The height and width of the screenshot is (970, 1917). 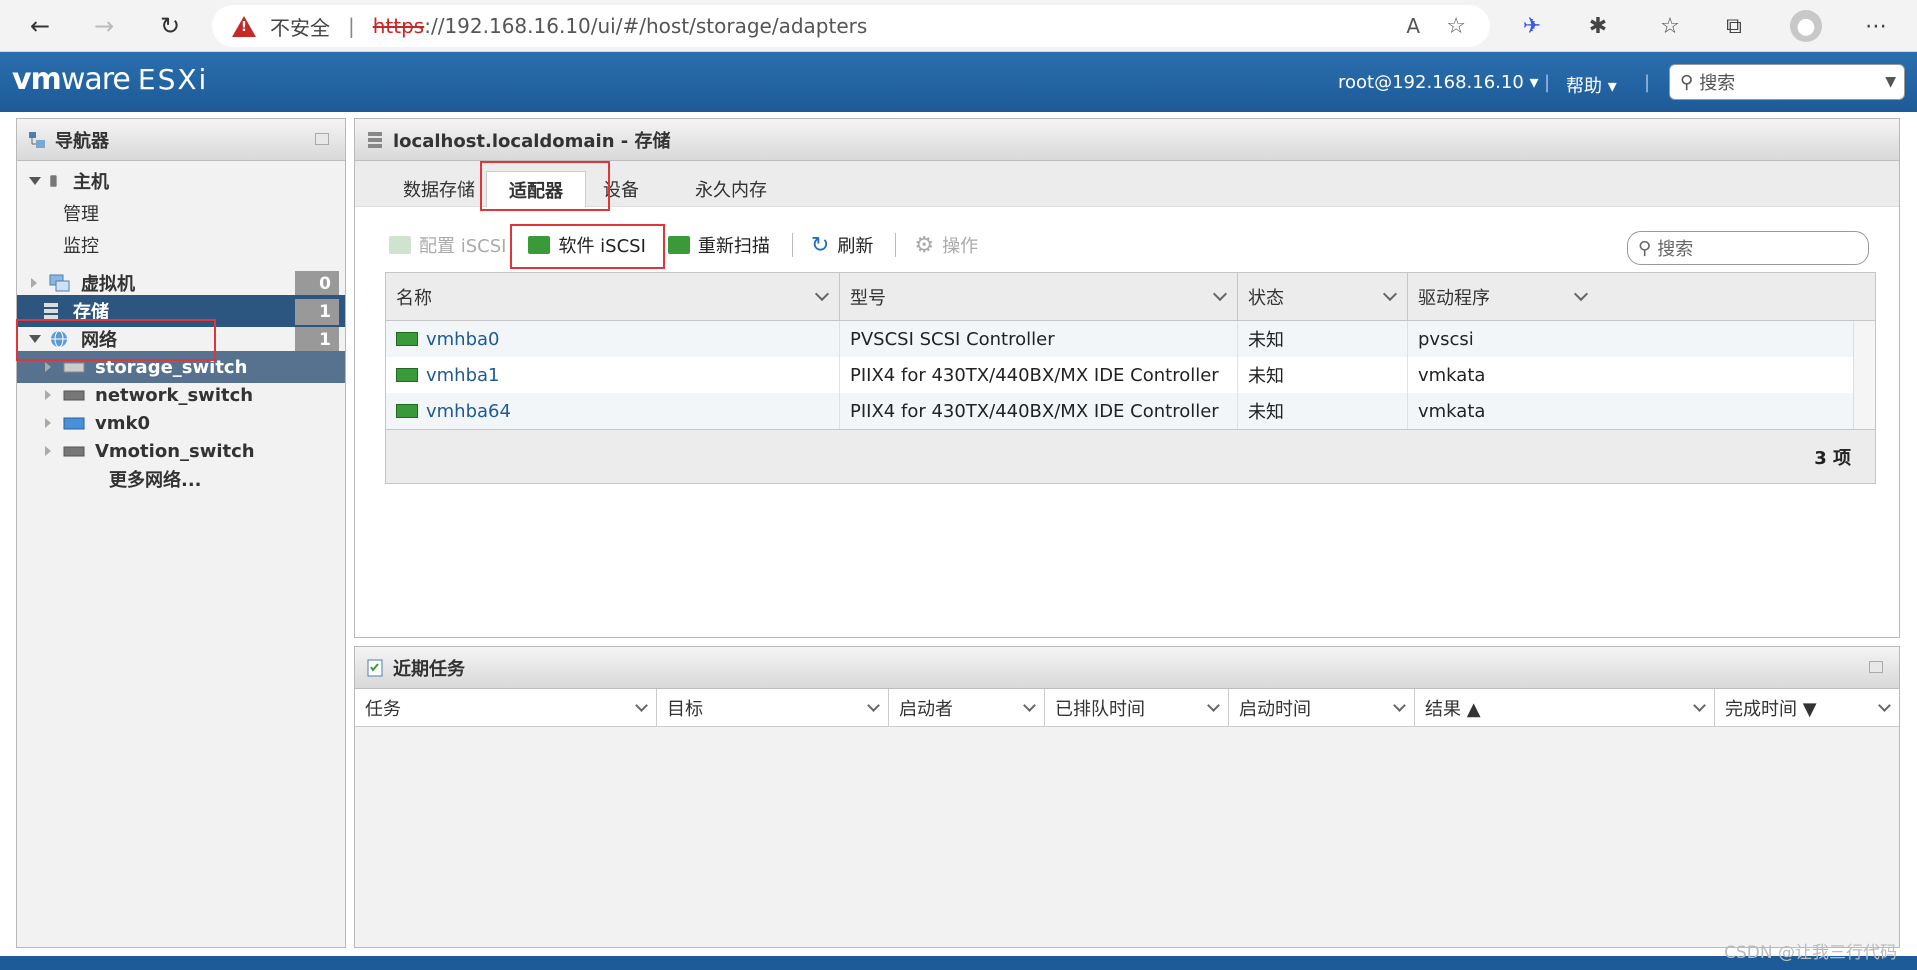 I want to click on tasks-table-header: 任务 目标 启动者 已排队时间 启动时间 结果 ▲ 完成时间 ▼, so click(x=1127, y=708).